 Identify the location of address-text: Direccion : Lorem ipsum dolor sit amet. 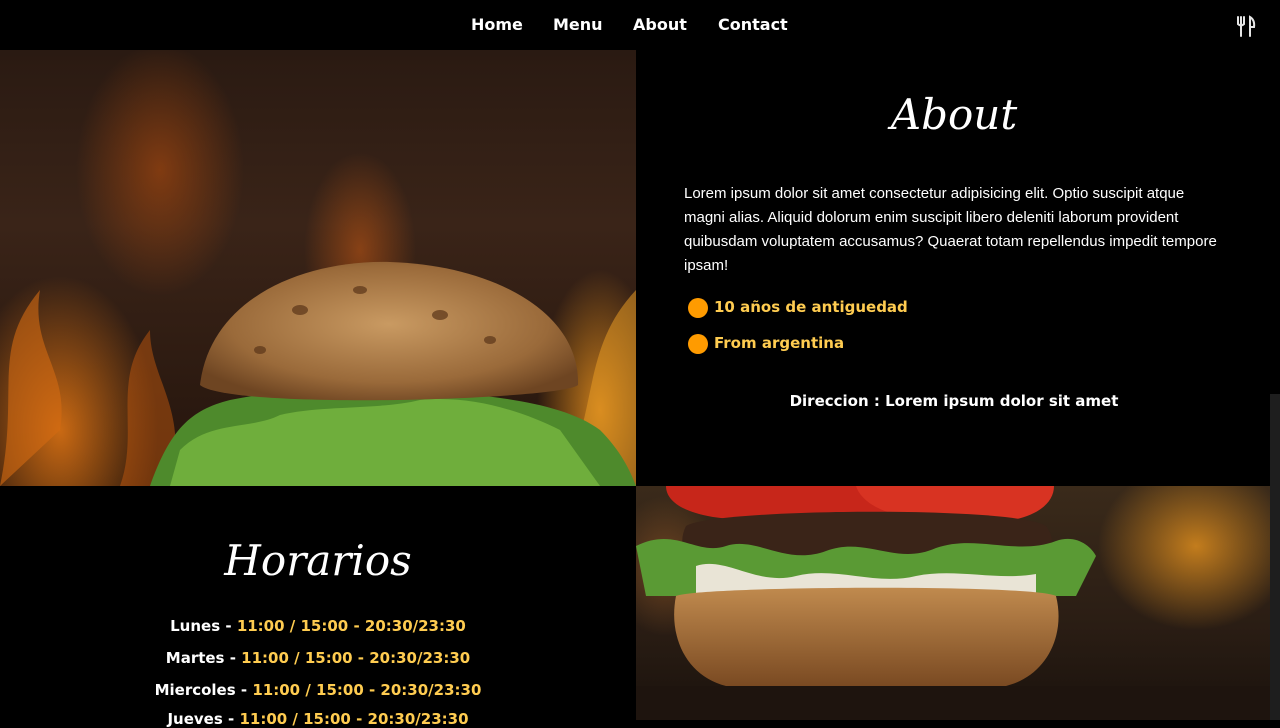
(954, 401).